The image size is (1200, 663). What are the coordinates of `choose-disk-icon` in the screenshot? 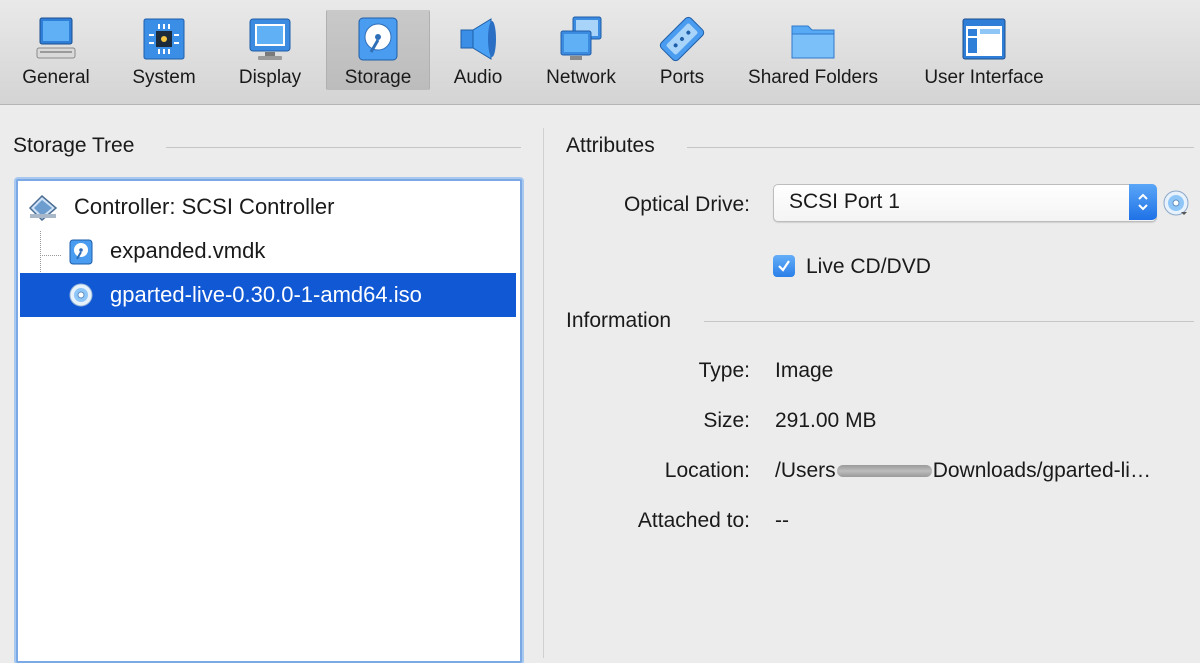 It's located at (1176, 203).